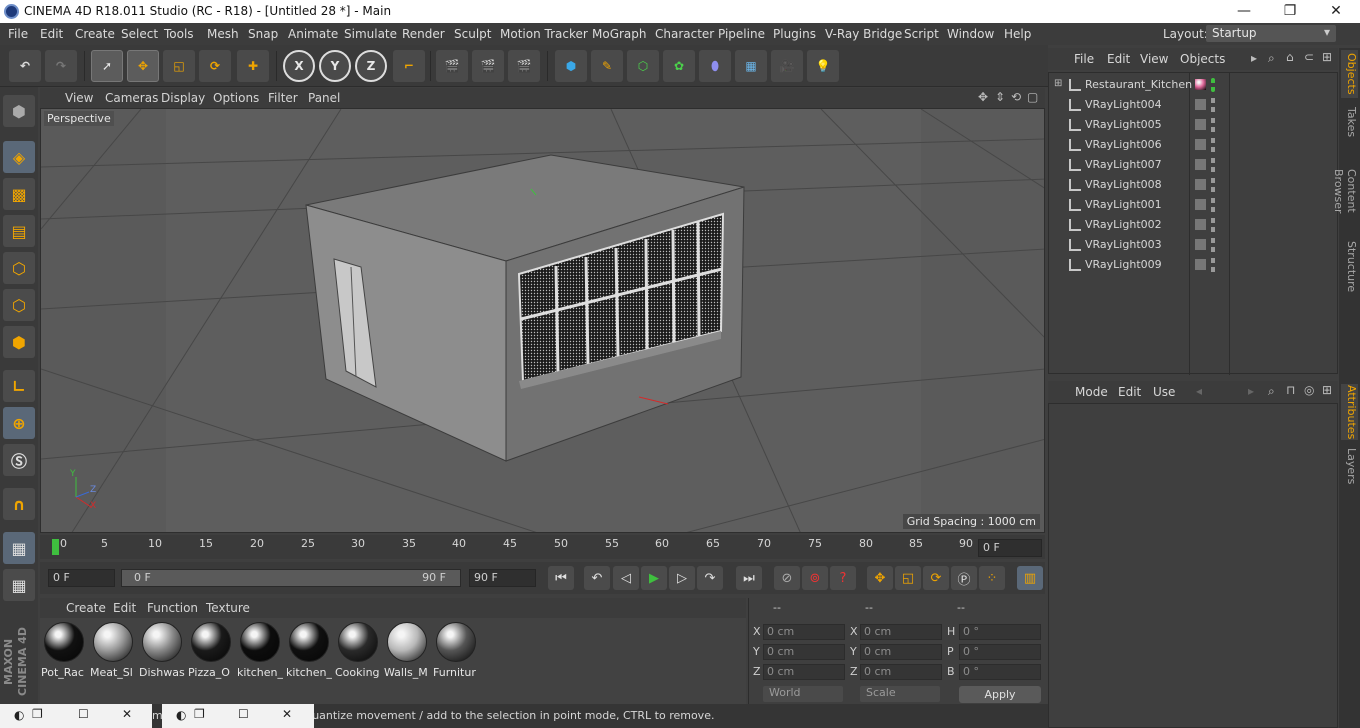 The height and width of the screenshot is (728, 1360). I want to click on object-row: VRayLight008, so click(1194, 185).